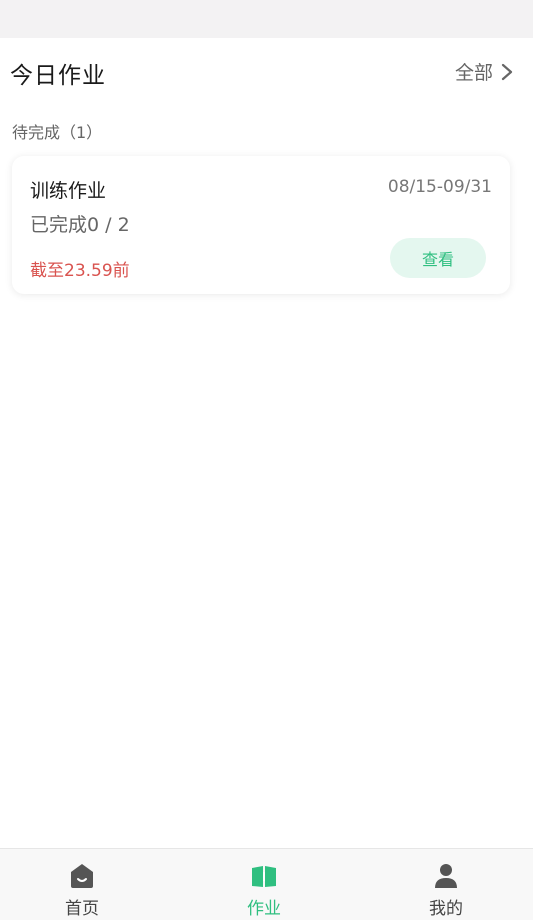  Describe the element at coordinates (80, 225) in the screenshot. I see `task-progress: 已完成0 / 2` at that location.